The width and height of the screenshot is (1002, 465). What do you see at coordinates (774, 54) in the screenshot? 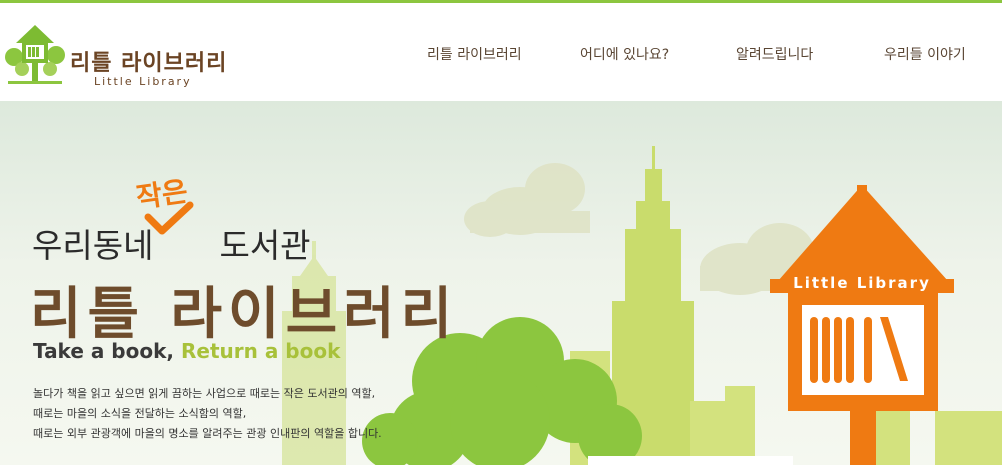
I see `nav-item-notice: 알려드립니다` at bounding box center [774, 54].